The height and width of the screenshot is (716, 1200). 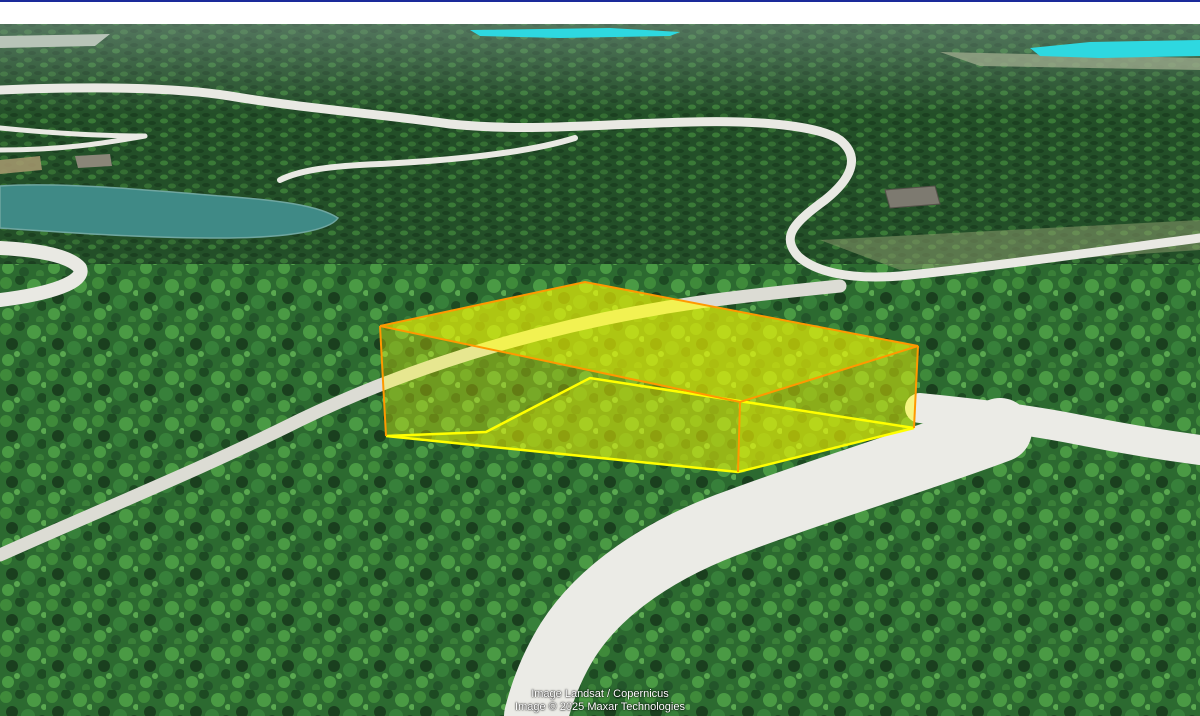 I want to click on attribution-line-1: Image Landsat / Copernicus, so click(x=600, y=694).